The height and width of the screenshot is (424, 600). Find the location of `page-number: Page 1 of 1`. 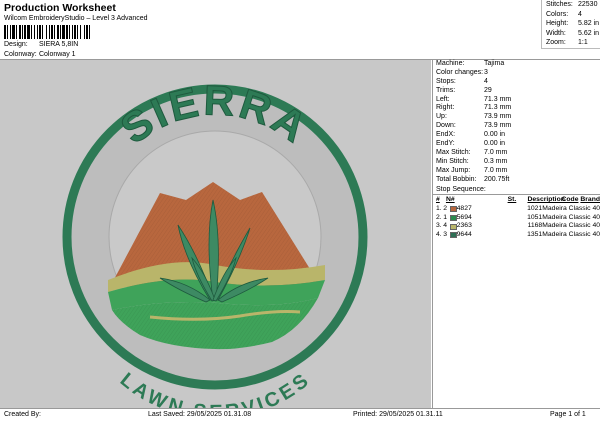

page-number: Page 1 of 1 is located at coordinates (568, 414).